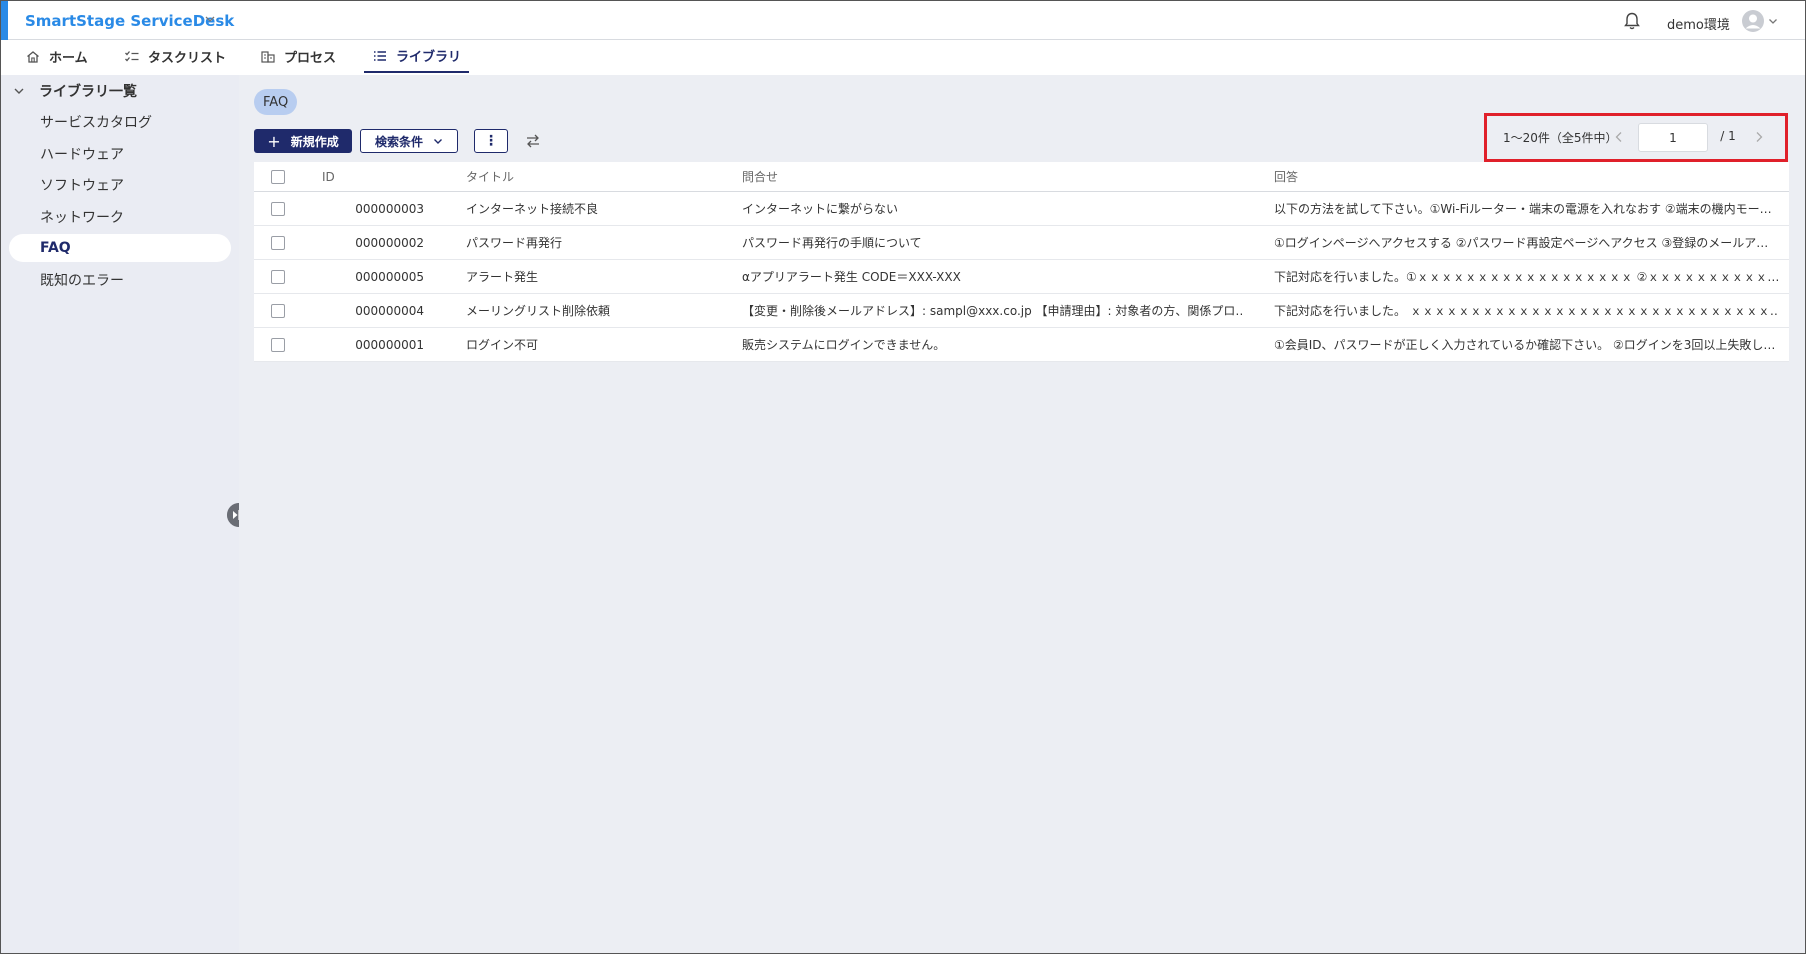 Image resolution: width=1806 pixels, height=954 pixels. What do you see at coordinates (389, 310) in the screenshot?
I see `row-id: 000000004` at bounding box center [389, 310].